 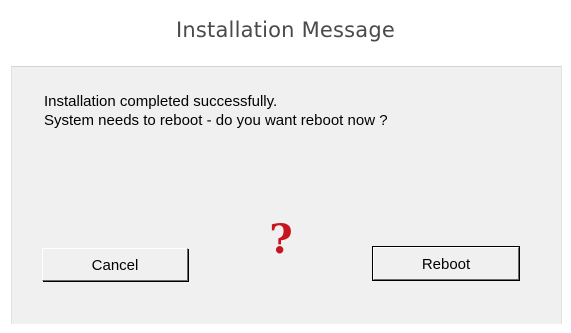 I want to click on window-title: Installation Message, so click(x=285, y=30).